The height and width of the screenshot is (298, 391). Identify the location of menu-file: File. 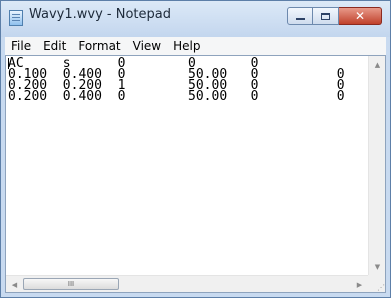
(21, 46).